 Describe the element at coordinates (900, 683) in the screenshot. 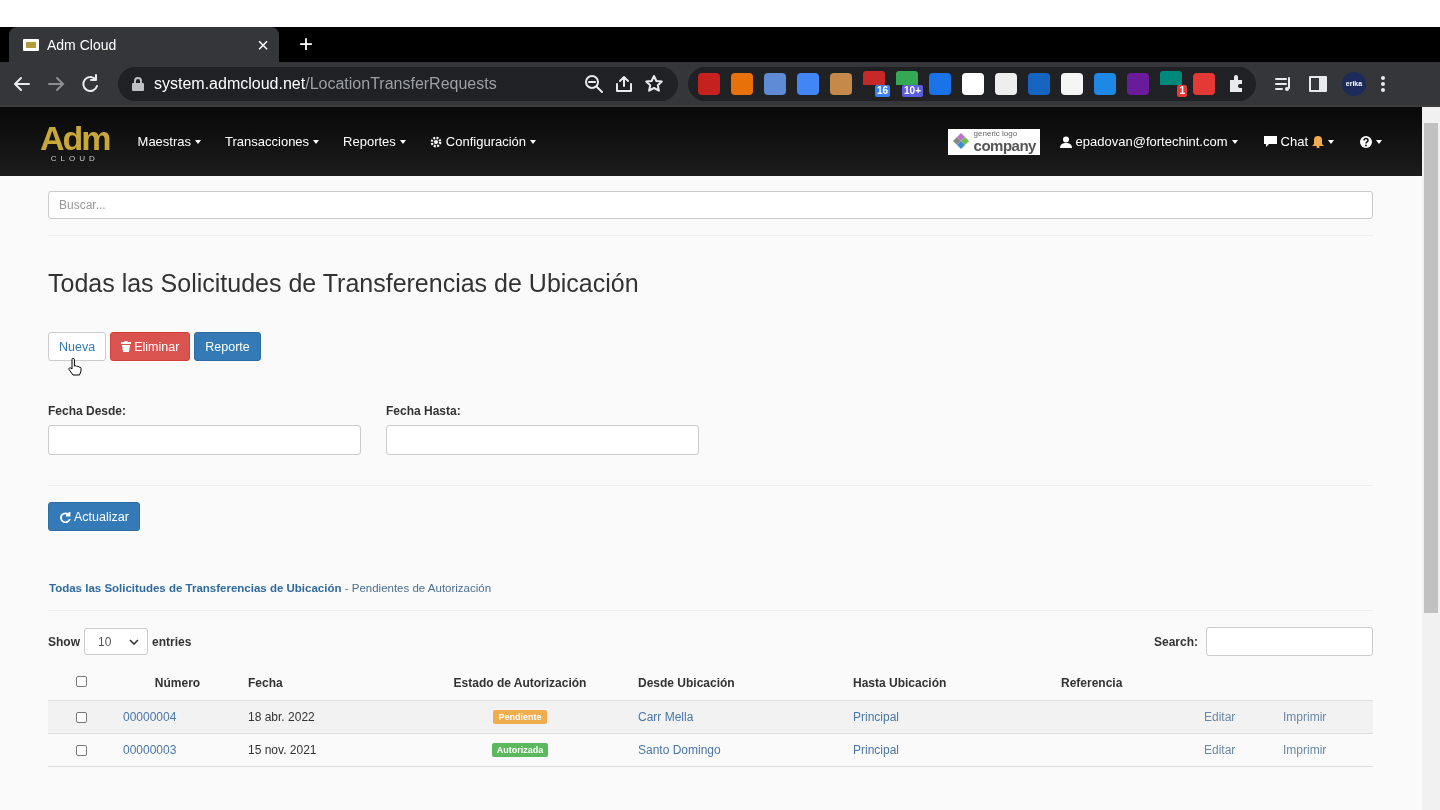

I see `column-header: Hasta Ubicación` at that location.